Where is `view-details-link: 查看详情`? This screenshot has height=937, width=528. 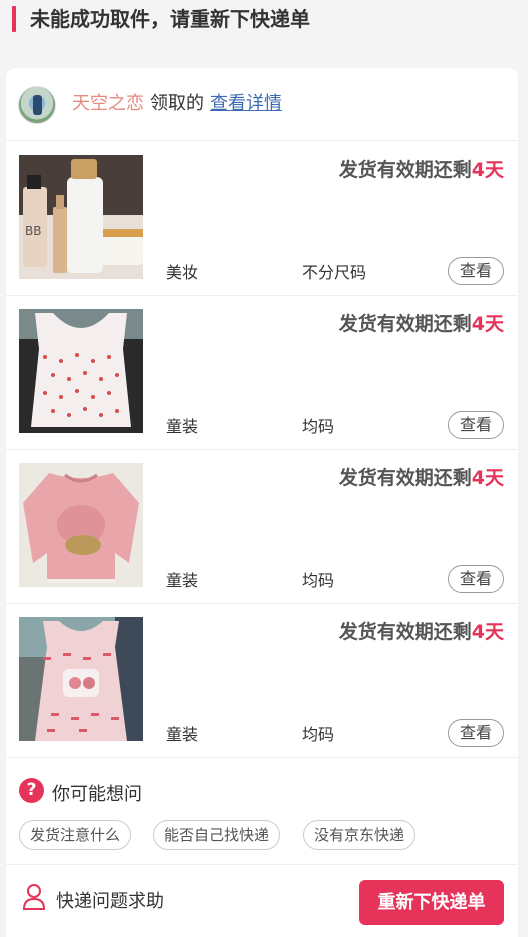 view-details-link: 查看详情 is located at coordinates (246, 103).